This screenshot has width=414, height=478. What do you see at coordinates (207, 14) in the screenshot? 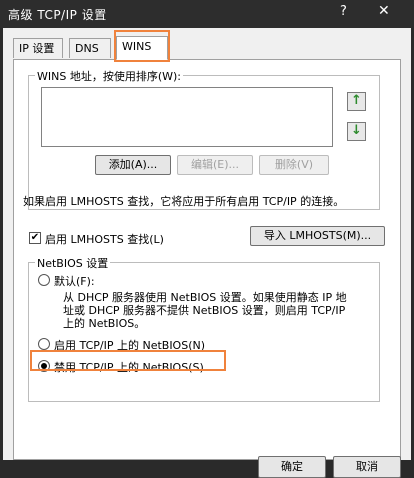
I see `title-bar: 高级 TCP/IP 设置 ? ✕` at bounding box center [207, 14].